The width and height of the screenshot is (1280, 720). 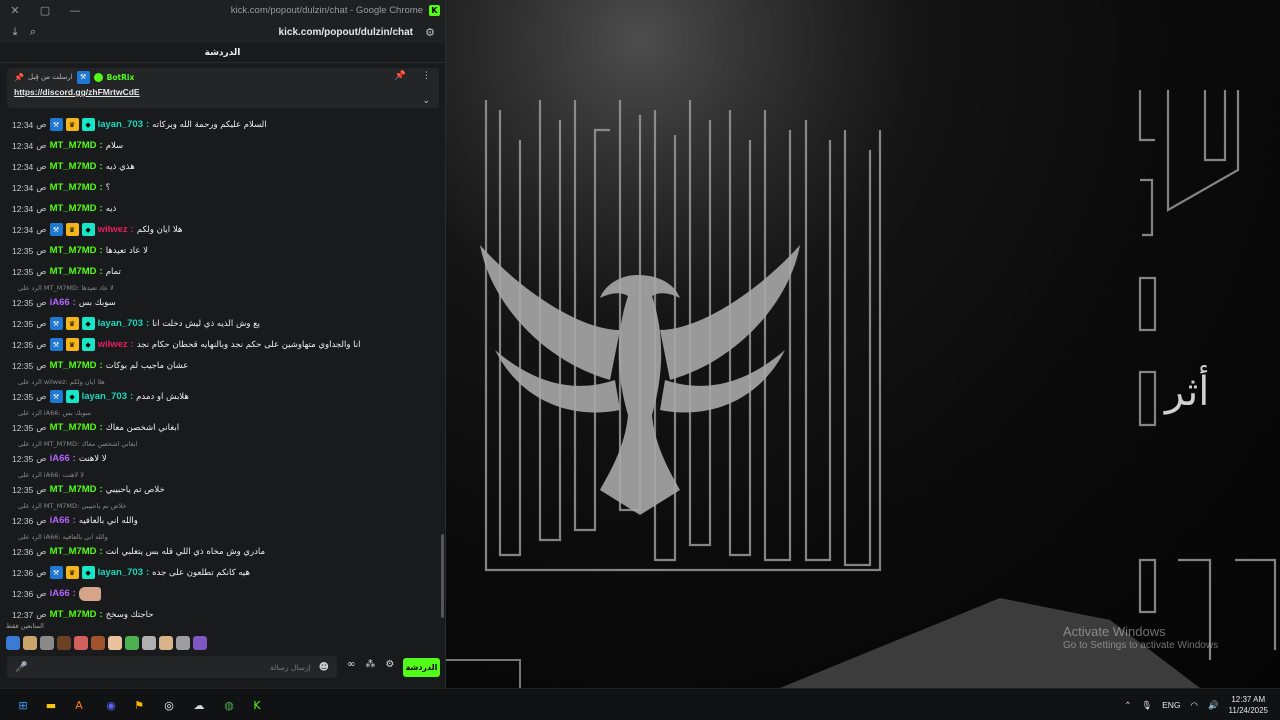 I want to click on send-chat-button: الدردشة, so click(x=421, y=667).